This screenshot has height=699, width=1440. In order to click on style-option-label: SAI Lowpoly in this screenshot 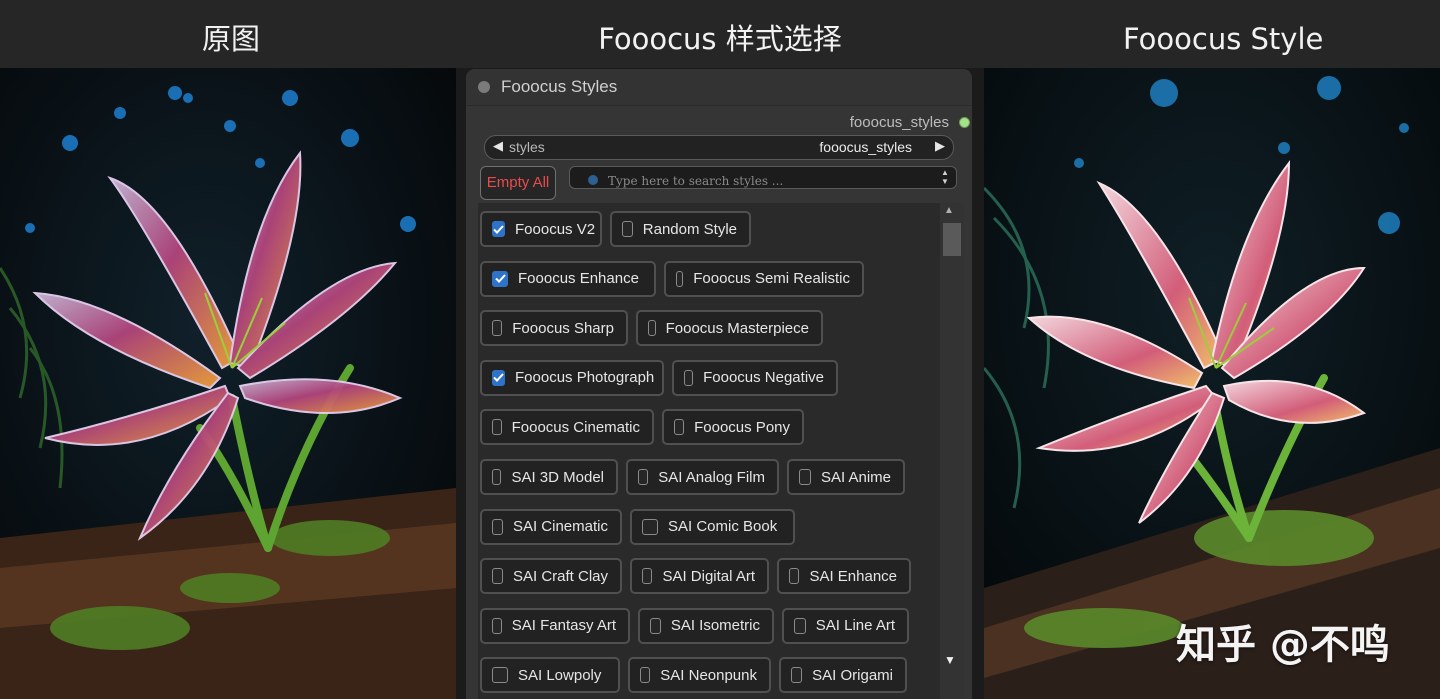, I will do `click(560, 675)`.